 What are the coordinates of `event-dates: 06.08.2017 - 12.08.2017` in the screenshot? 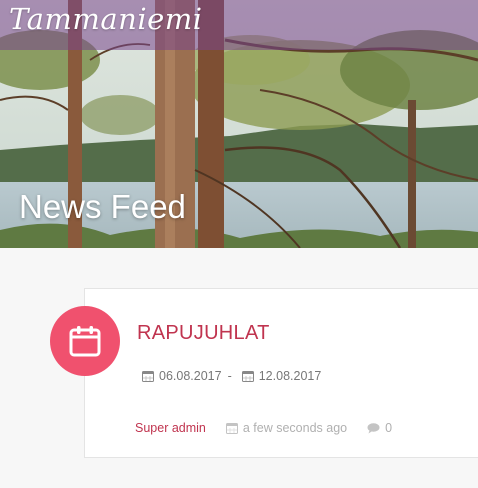 It's located at (231, 376).